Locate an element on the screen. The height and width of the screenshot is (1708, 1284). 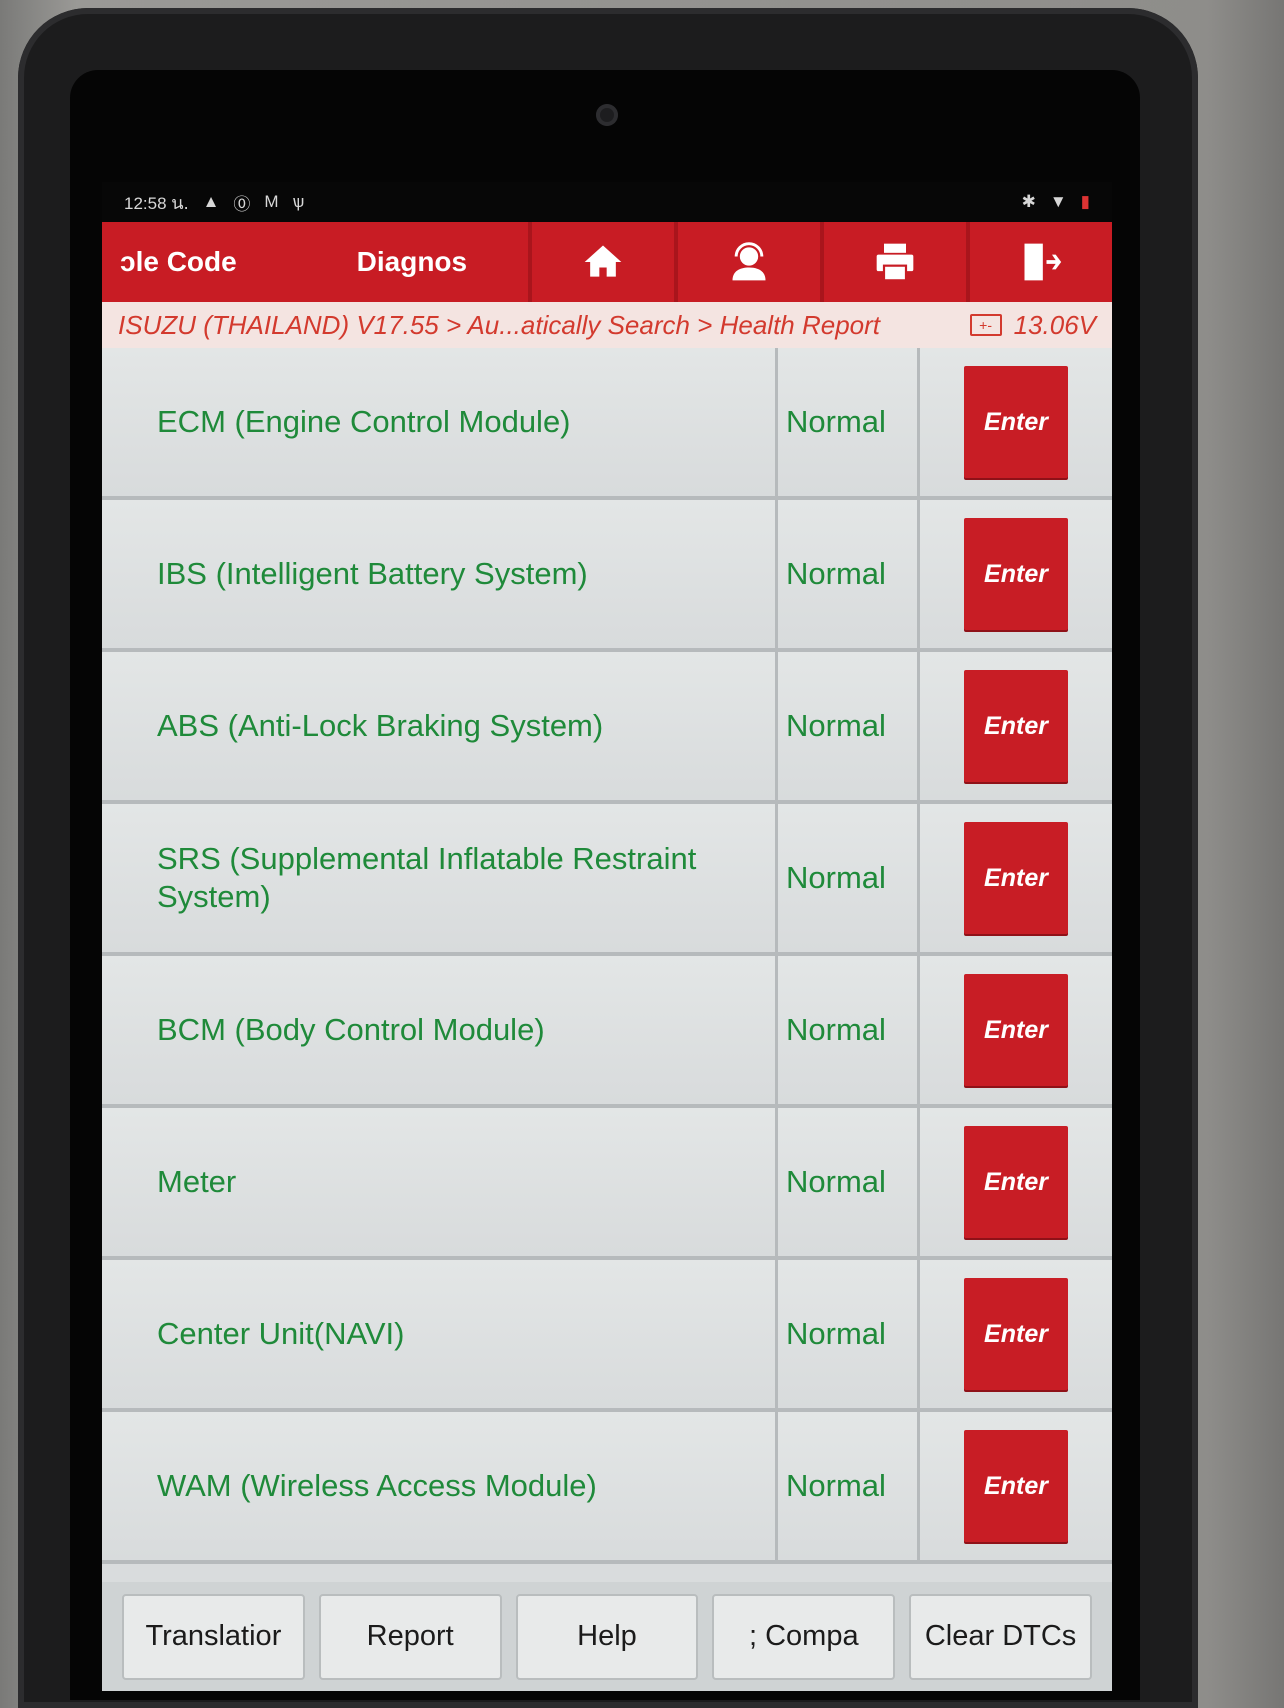
module-row-center-unit: Center Unit(NAVI) Normal Enter is located at coordinates (607, 1336).